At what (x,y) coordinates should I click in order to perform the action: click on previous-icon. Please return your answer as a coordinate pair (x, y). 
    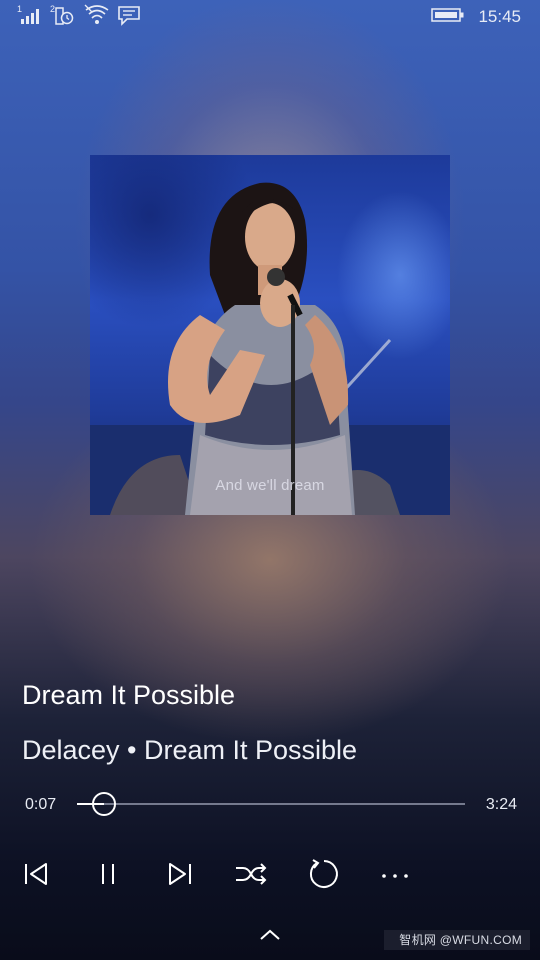
    Looking at the image, I should click on (36, 876).